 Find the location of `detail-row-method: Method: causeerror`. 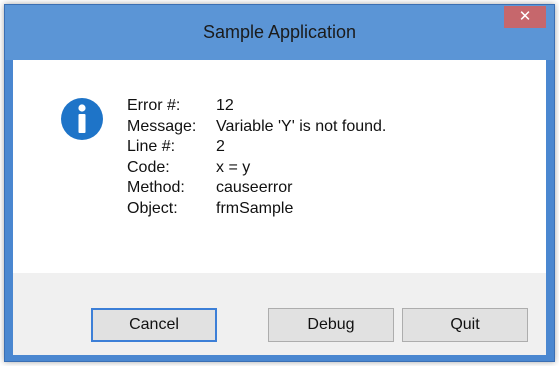

detail-row-method: Method: causeerror is located at coordinates (256, 188).